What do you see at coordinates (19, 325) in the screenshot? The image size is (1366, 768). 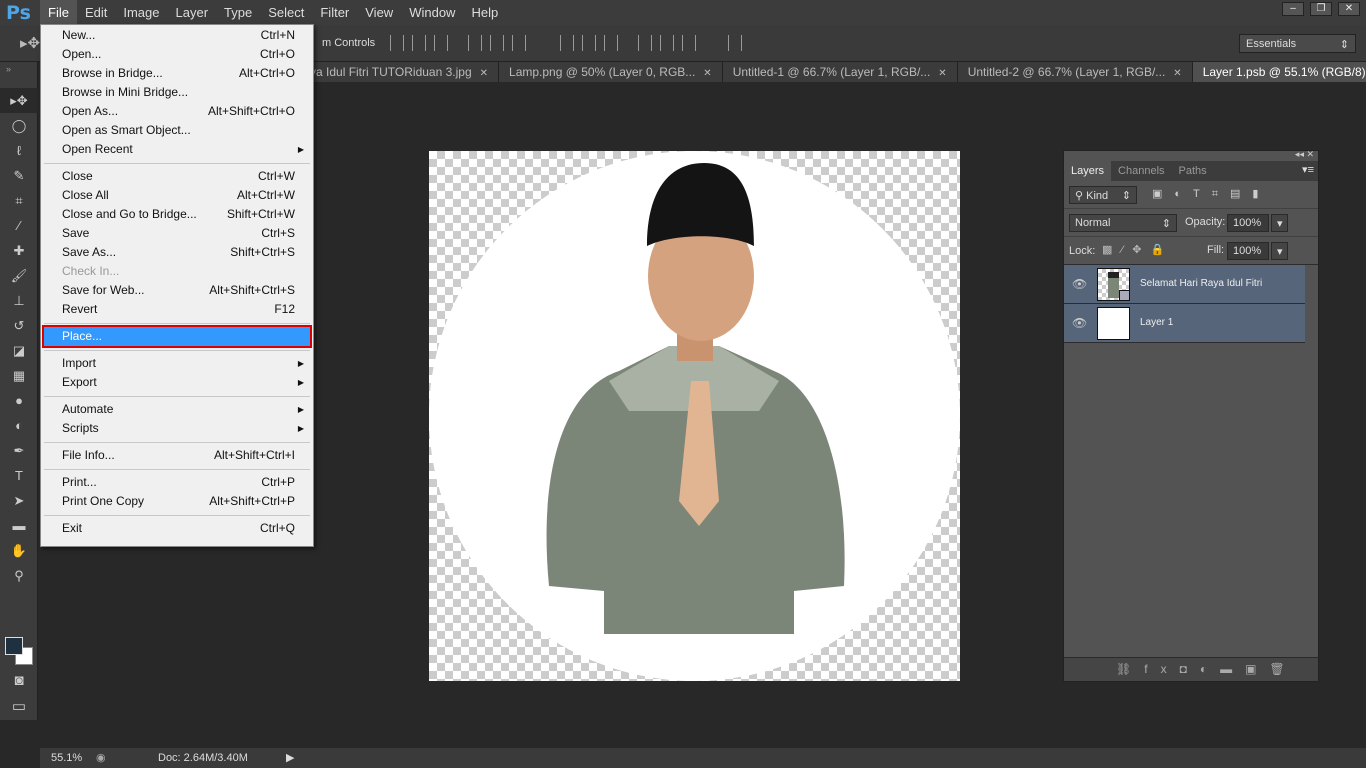 I see `history-brush-icon: ↺` at bounding box center [19, 325].